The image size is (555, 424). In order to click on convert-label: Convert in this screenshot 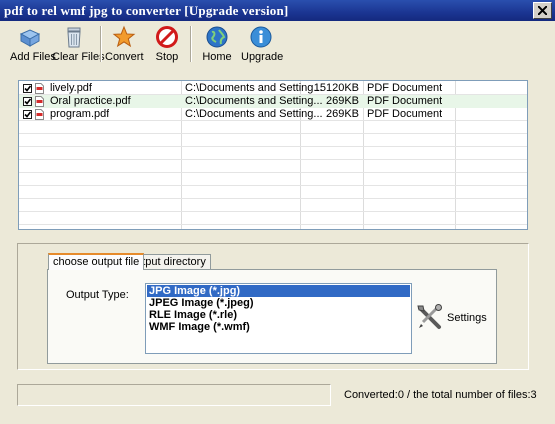, I will do `click(124, 57)`.